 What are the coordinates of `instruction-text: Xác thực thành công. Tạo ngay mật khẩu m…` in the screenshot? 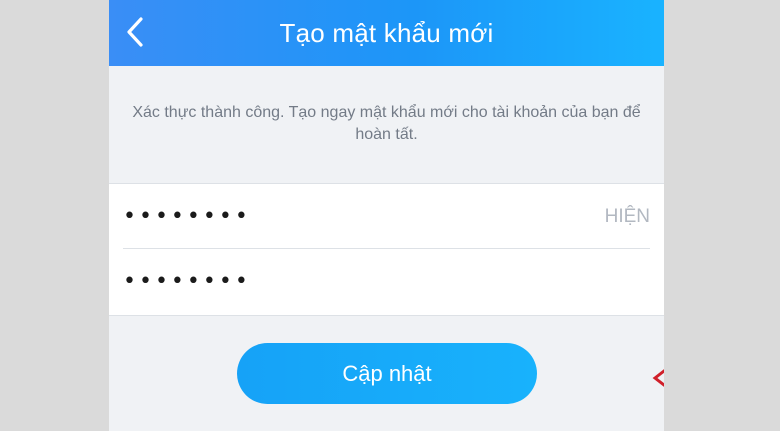 It's located at (386, 123).